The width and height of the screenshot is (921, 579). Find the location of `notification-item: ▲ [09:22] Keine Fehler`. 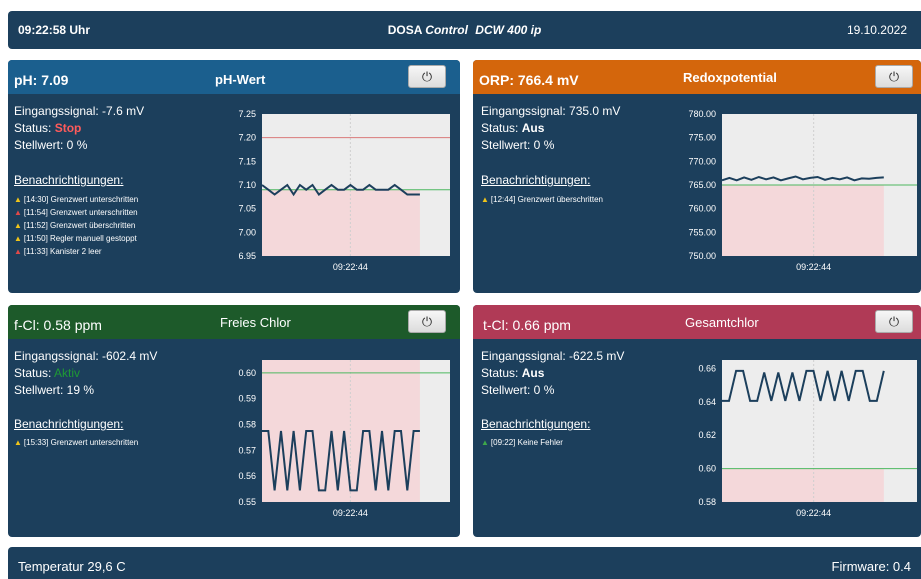

notification-item: ▲ [09:22] Keine Fehler is located at coordinates (522, 442).